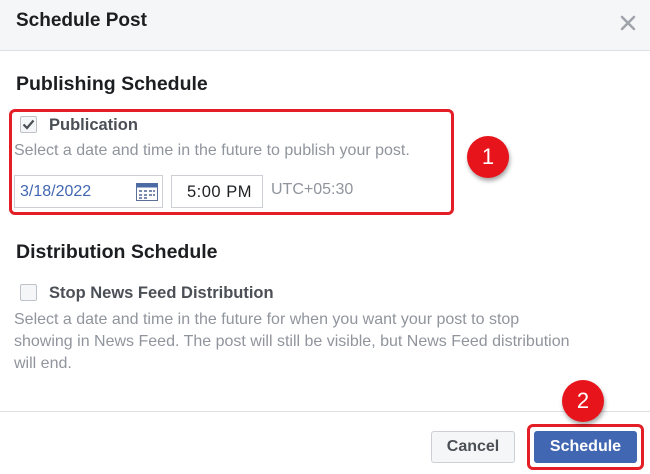  What do you see at coordinates (628, 23) in the screenshot?
I see `close-icon` at bounding box center [628, 23].